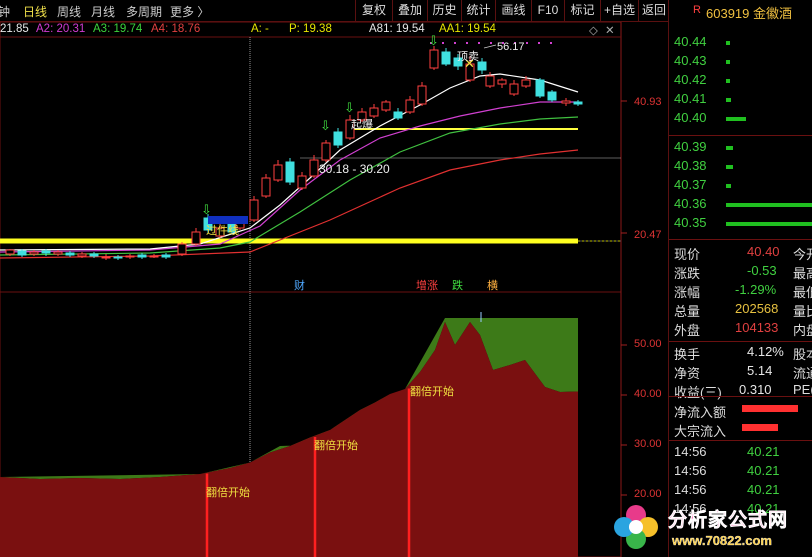  I want to click on quote-value: 104133, so click(757, 327).